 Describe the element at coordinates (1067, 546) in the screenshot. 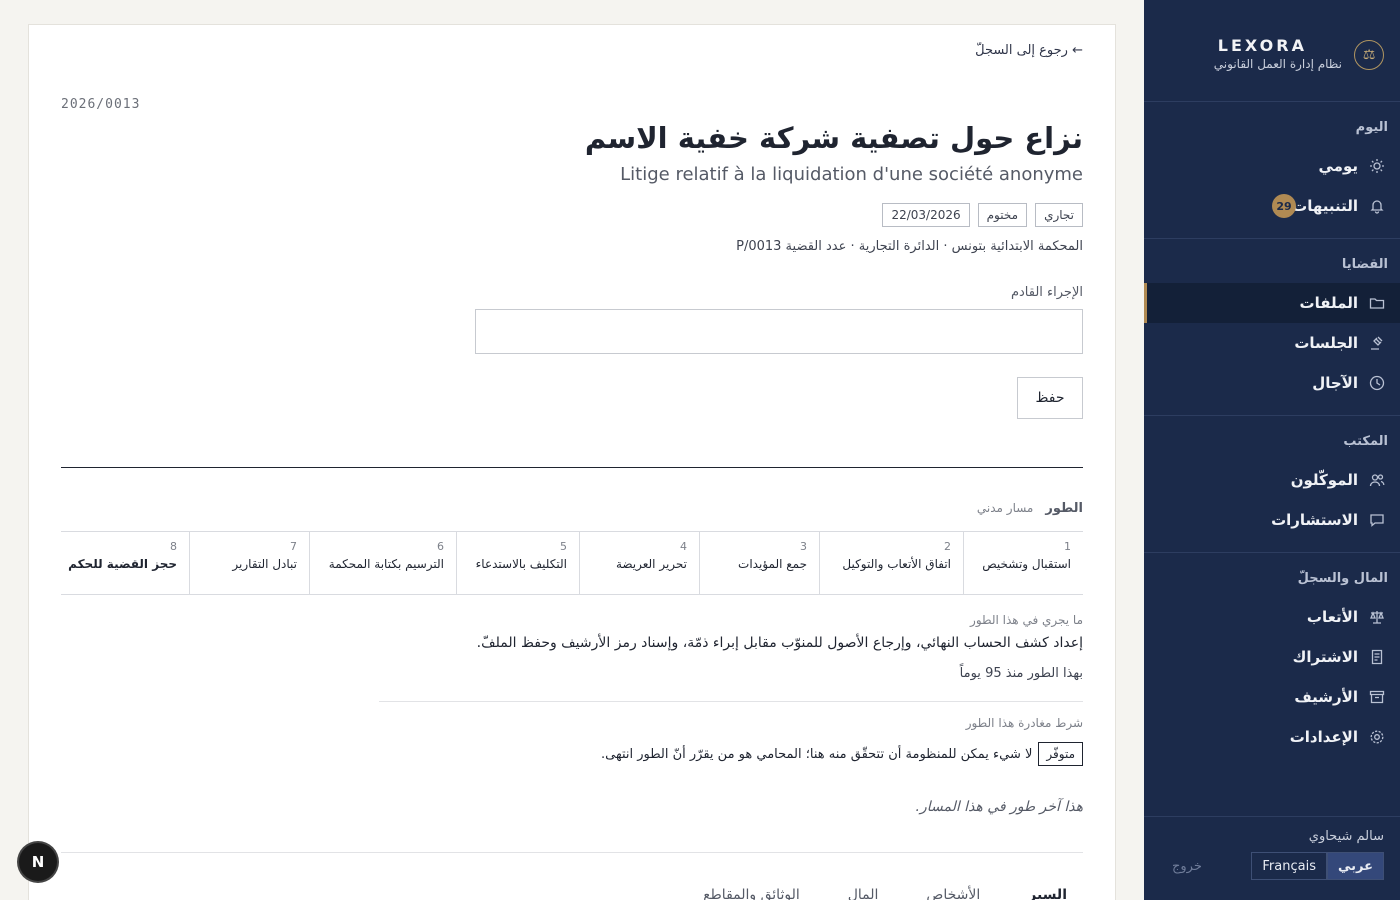

I see `stage-step-number: 1` at that location.